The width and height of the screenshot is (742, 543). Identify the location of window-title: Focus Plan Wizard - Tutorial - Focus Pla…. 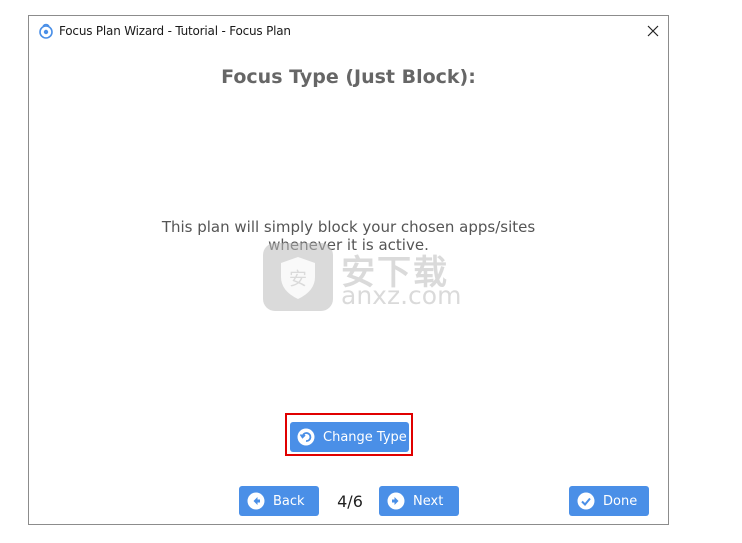
(175, 31).